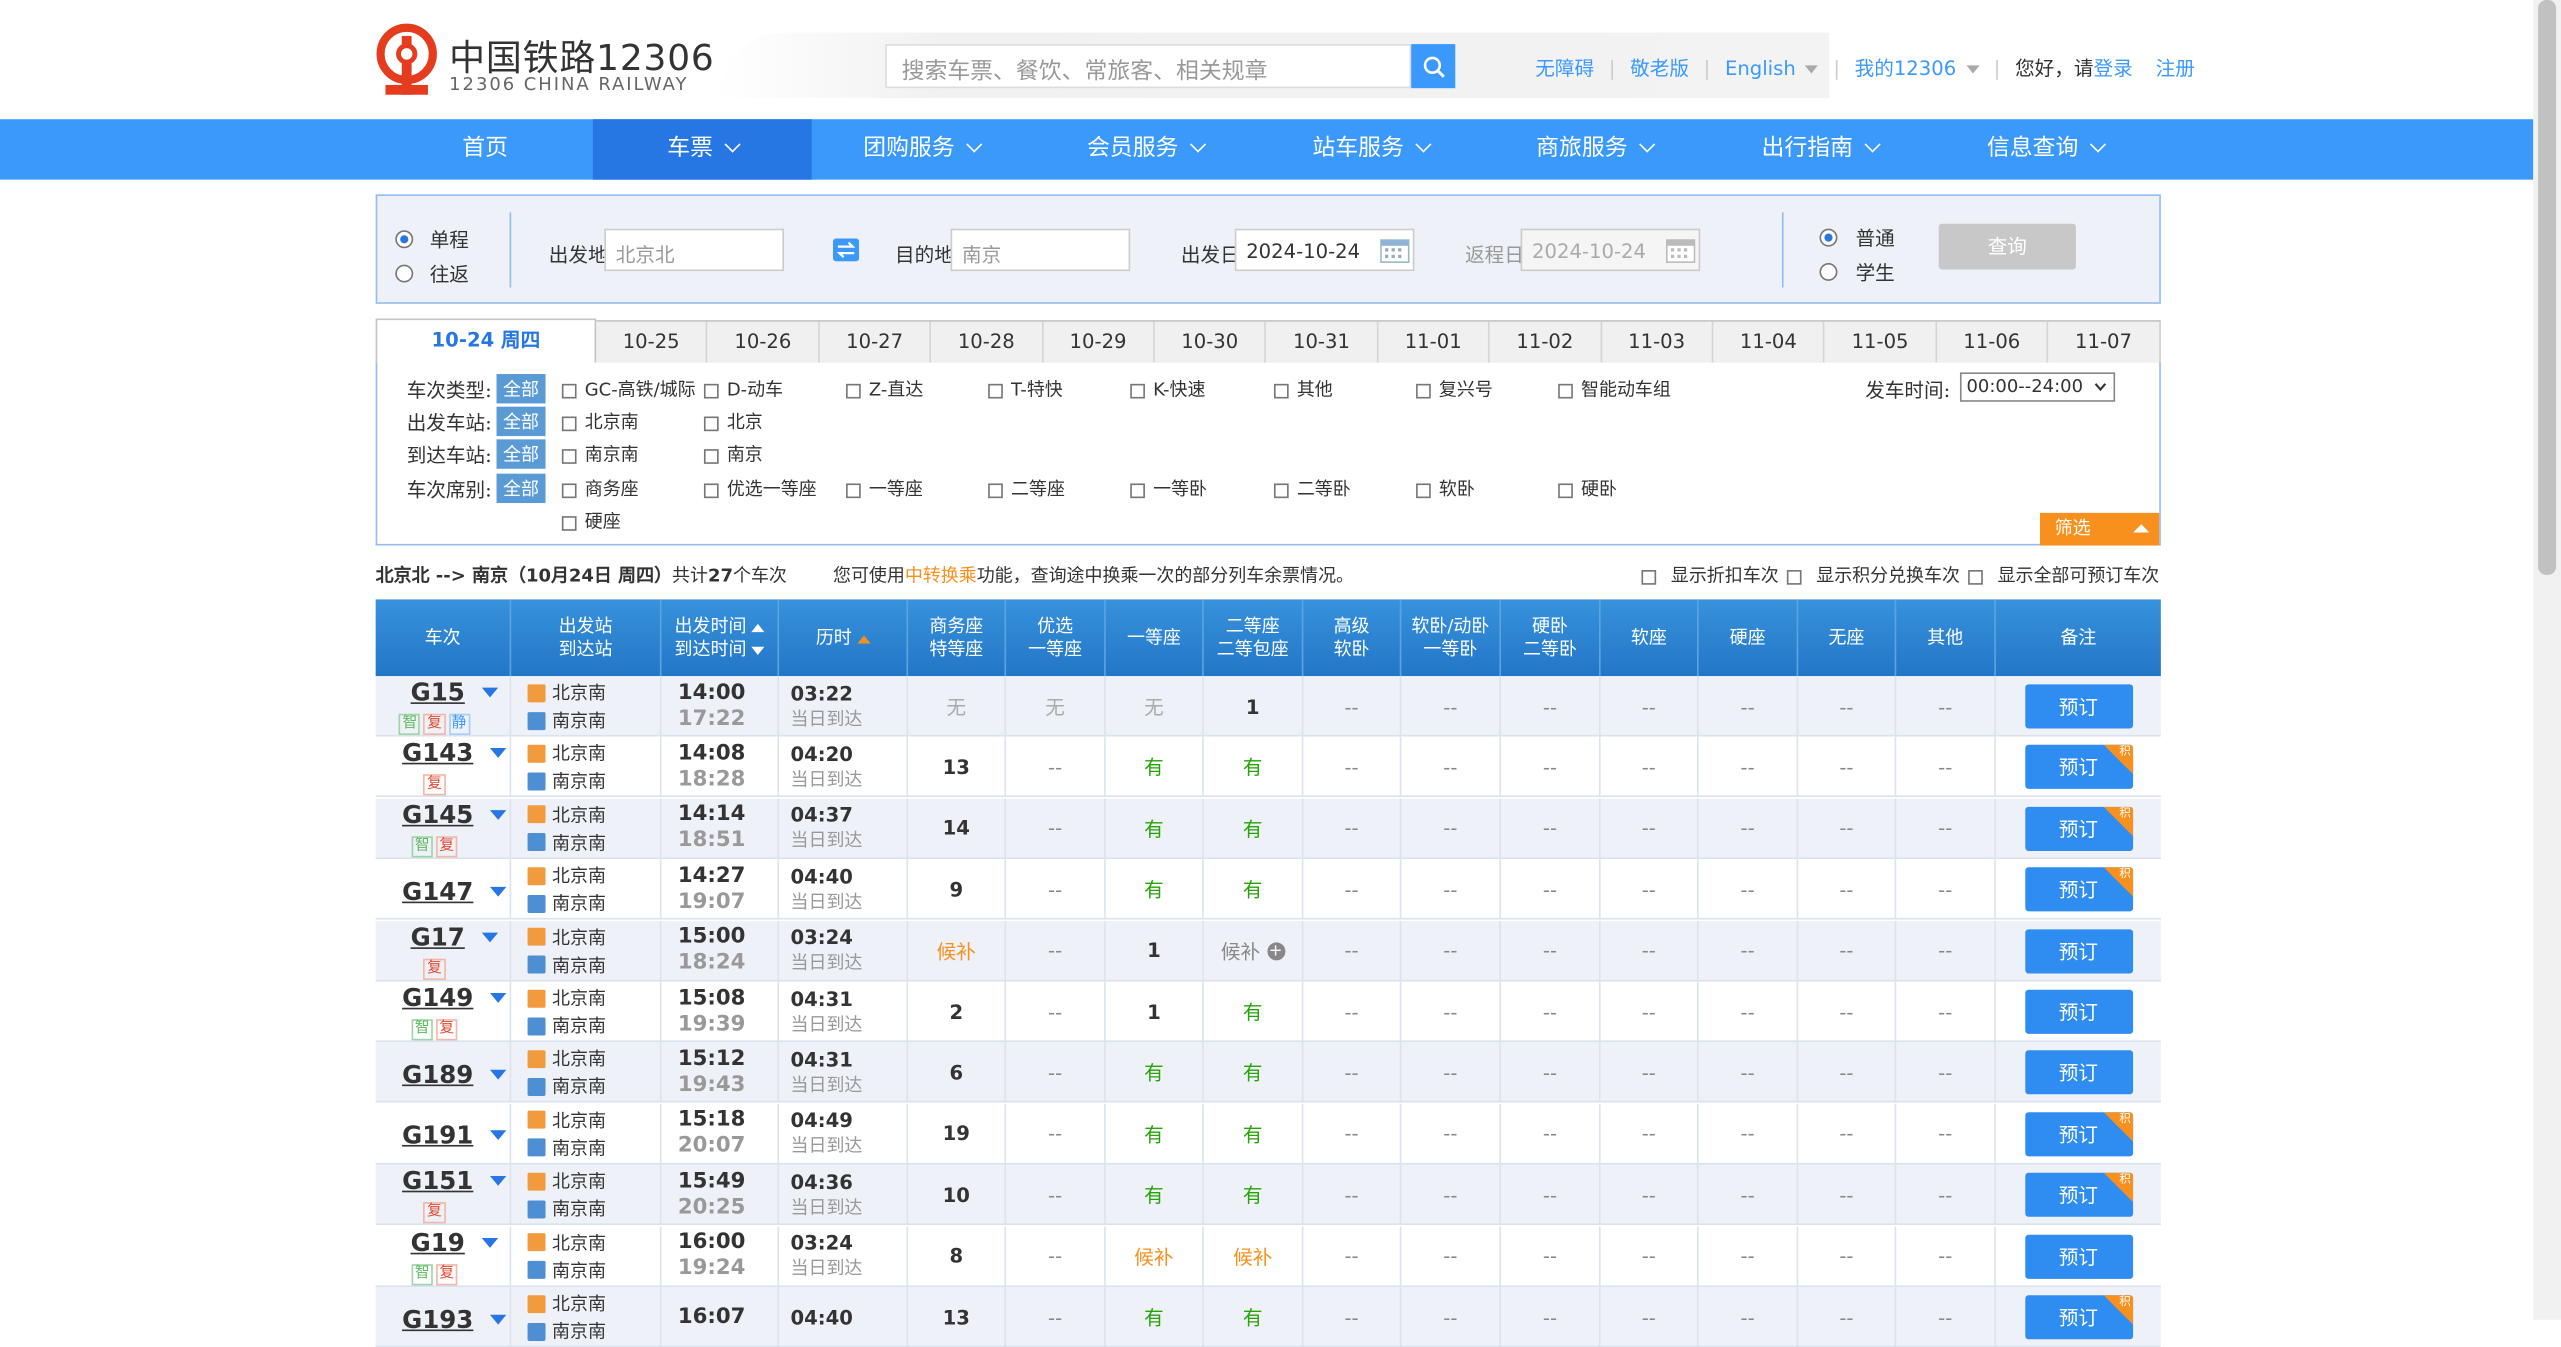 Image resolution: width=2561 pixels, height=1347 pixels. What do you see at coordinates (437, 891) in the screenshot?
I see `train-number-link: G147` at bounding box center [437, 891].